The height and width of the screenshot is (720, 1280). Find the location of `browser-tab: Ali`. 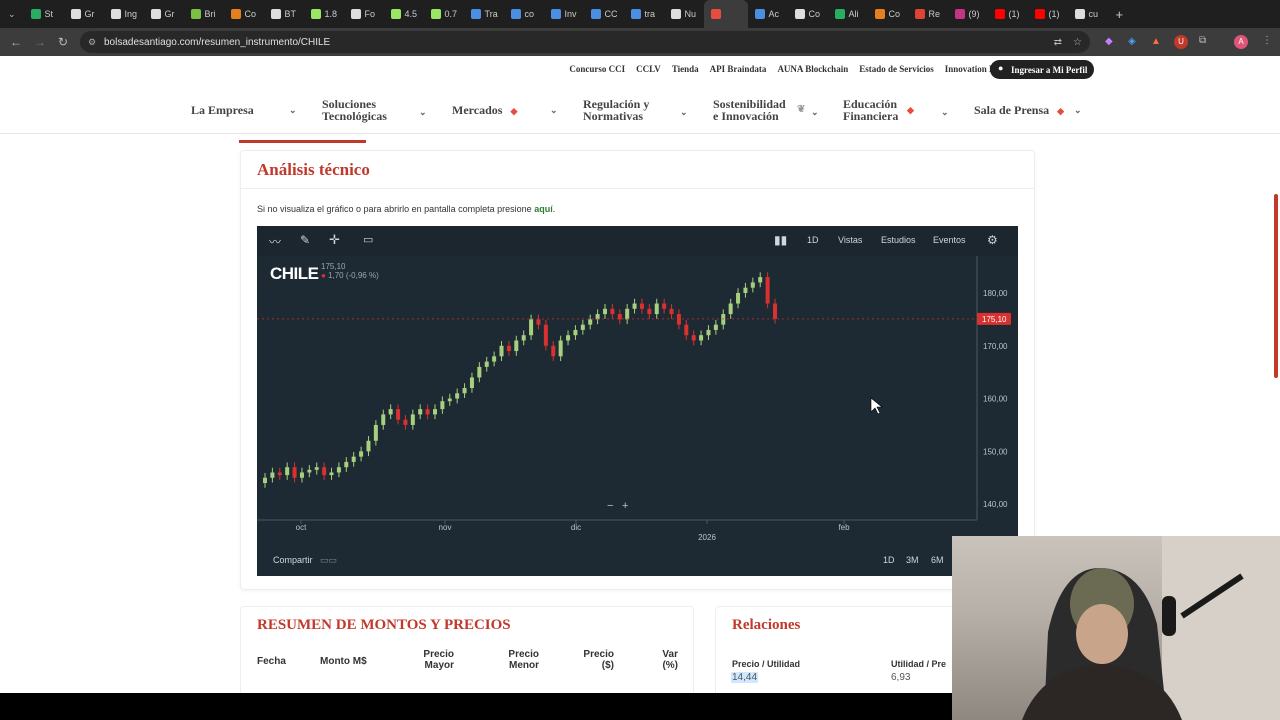

browser-tab: Ali is located at coordinates (848, 14).